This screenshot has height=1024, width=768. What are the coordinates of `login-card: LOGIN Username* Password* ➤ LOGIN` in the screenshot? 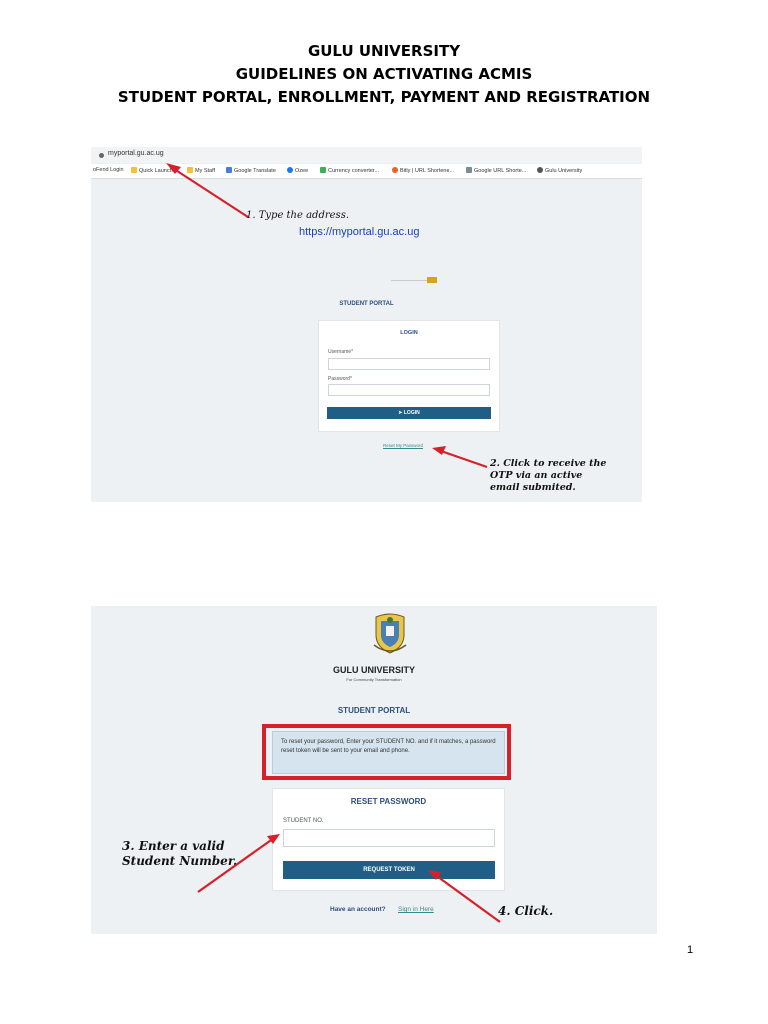 It's located at (409, 376).